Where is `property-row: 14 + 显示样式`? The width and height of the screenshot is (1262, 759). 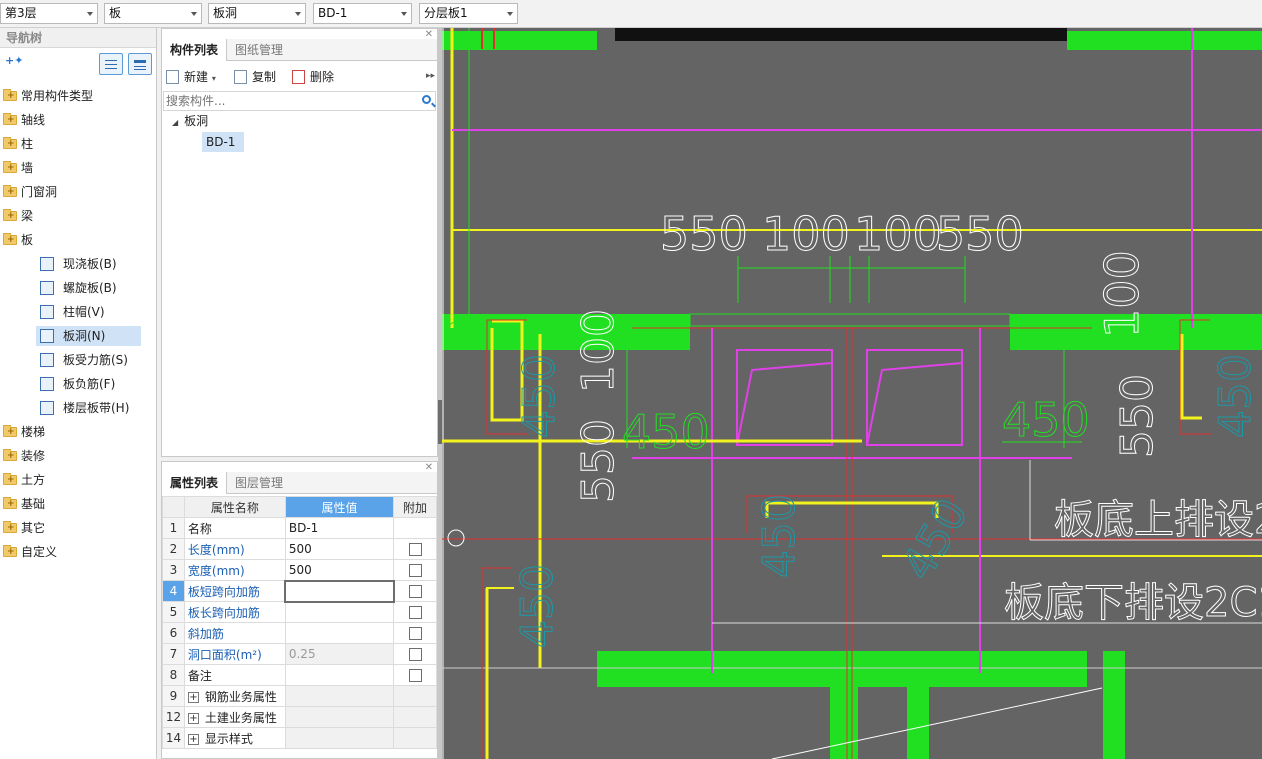 property-row: 14 + 显示样式 is located at coordinates (299, 738).